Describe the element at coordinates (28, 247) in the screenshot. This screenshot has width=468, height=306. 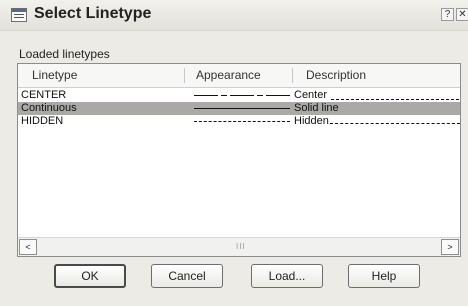
I see `scroll-left-icon: <` at that location.